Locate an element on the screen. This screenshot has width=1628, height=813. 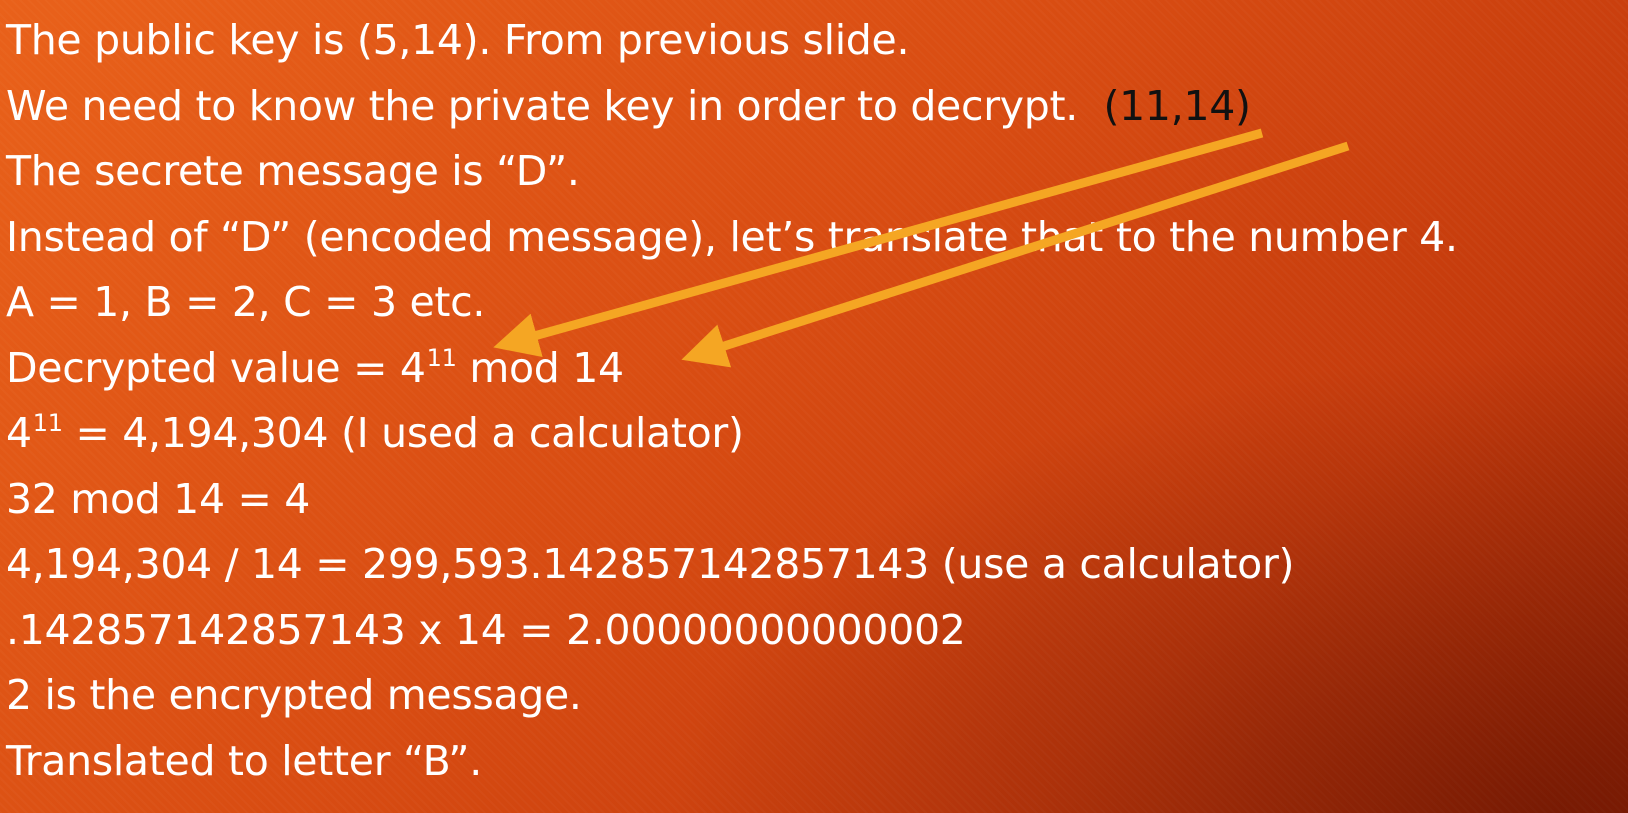
private-key-label: (11,14) is located at coordinates (1177, 105).